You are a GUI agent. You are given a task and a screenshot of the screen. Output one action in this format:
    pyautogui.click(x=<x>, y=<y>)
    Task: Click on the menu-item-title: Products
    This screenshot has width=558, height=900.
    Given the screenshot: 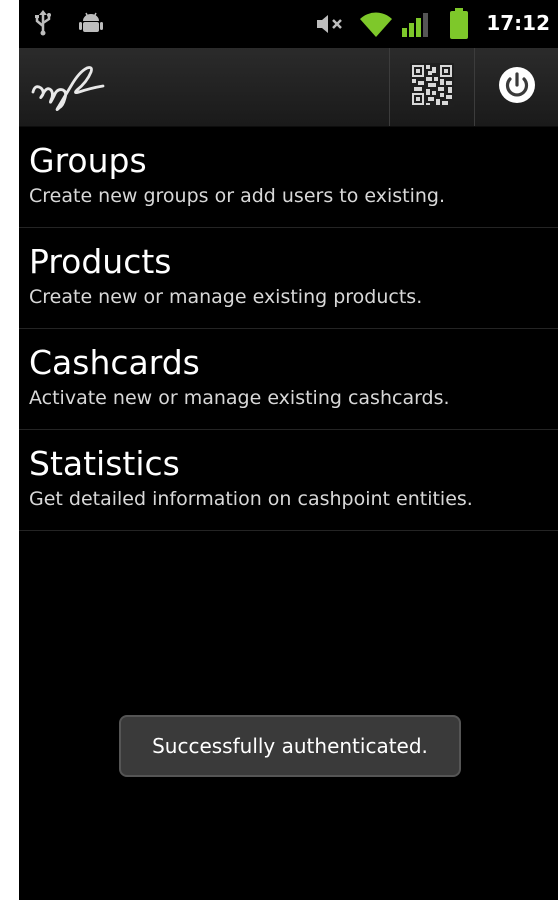 What is the action you would take?
    pyautogui.click(x=100, y=261)
    